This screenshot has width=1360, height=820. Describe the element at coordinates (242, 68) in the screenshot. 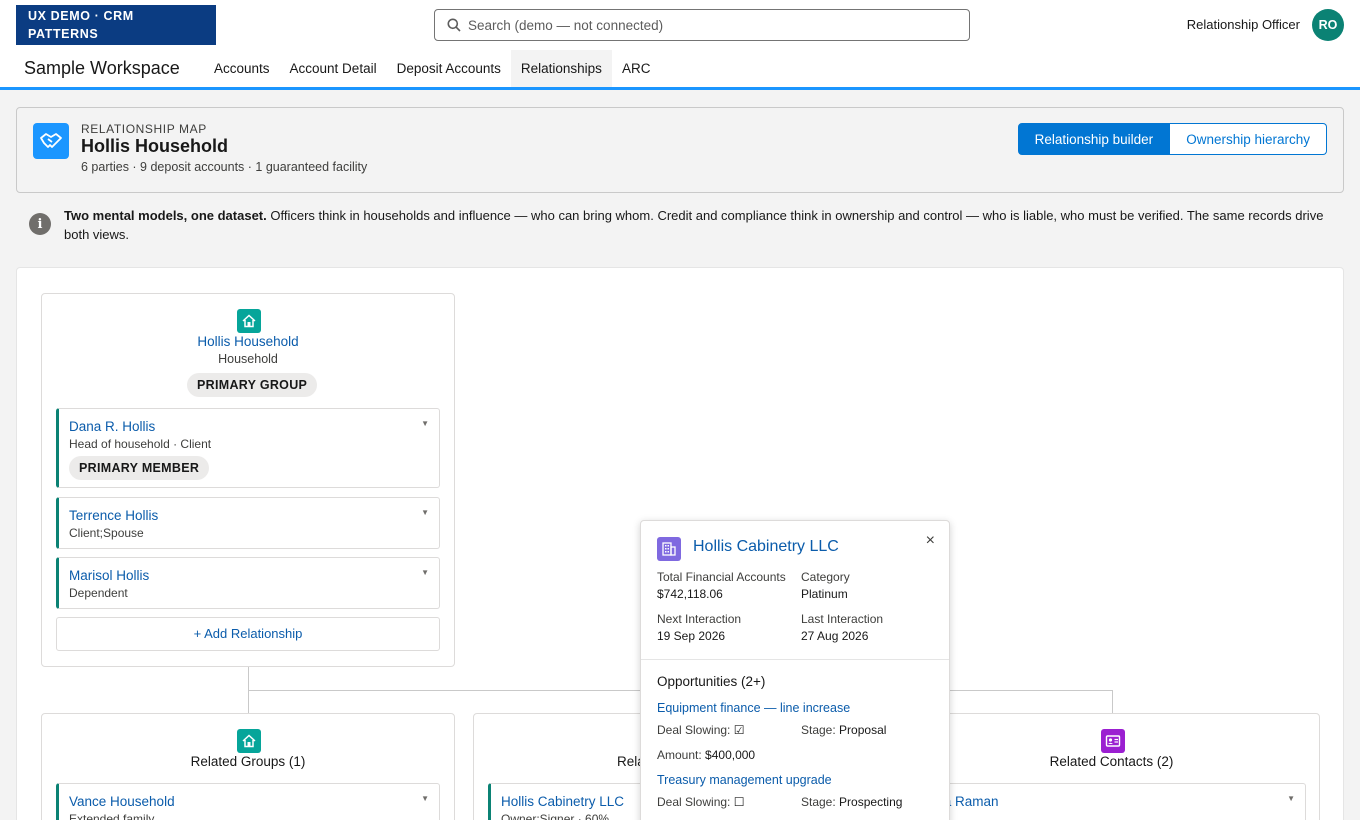

I see `tab-accounts: Accounts` at that location.